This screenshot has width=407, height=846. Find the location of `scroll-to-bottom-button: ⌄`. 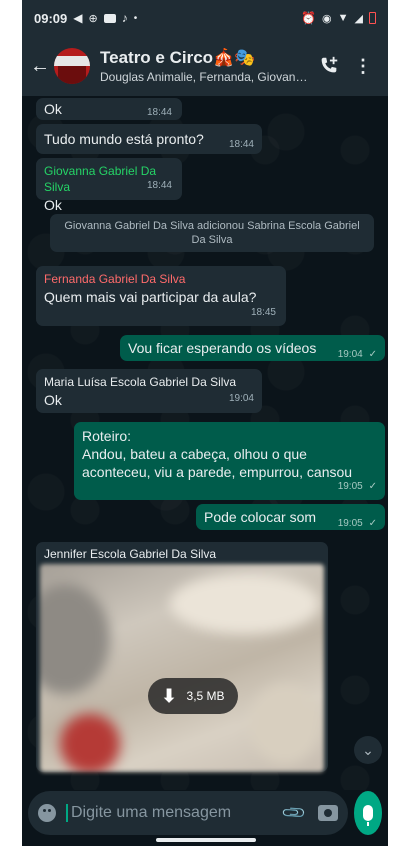

scroll-to-bottom-button: ⌄ is located at coordinates (368, 750).